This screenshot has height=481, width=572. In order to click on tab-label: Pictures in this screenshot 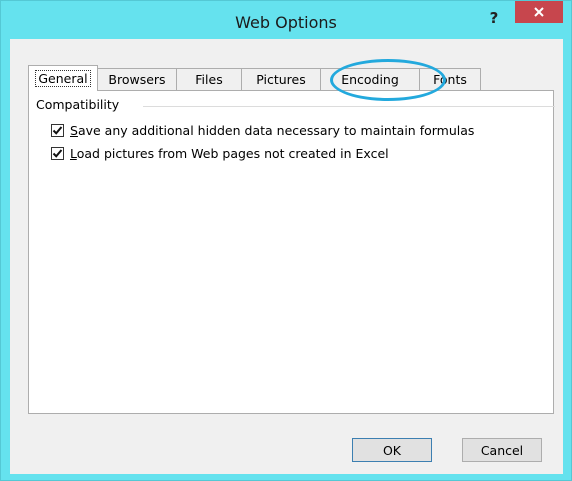, I will do `click(281, 79)`.